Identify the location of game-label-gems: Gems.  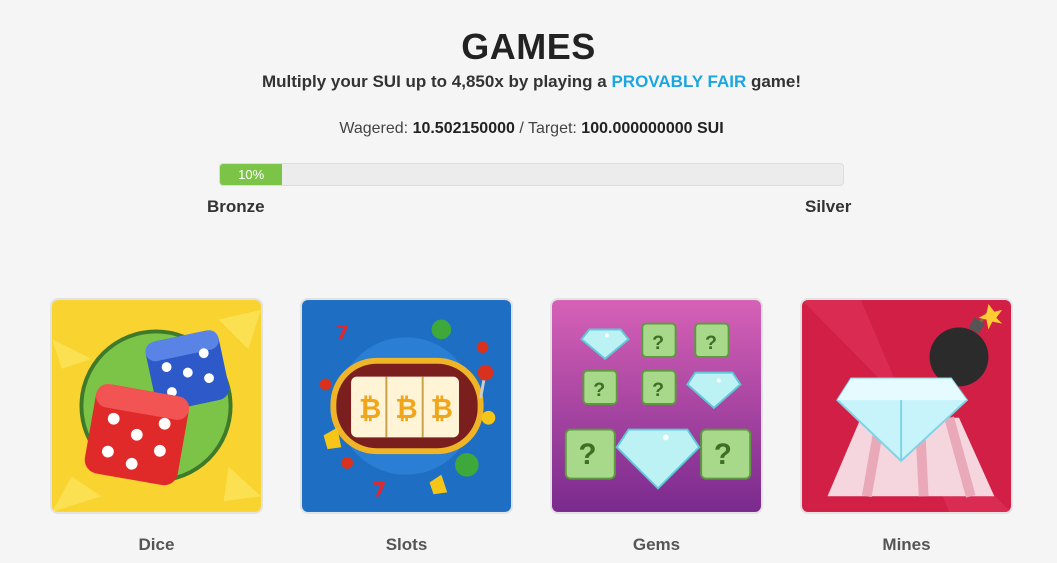
(656, 545).